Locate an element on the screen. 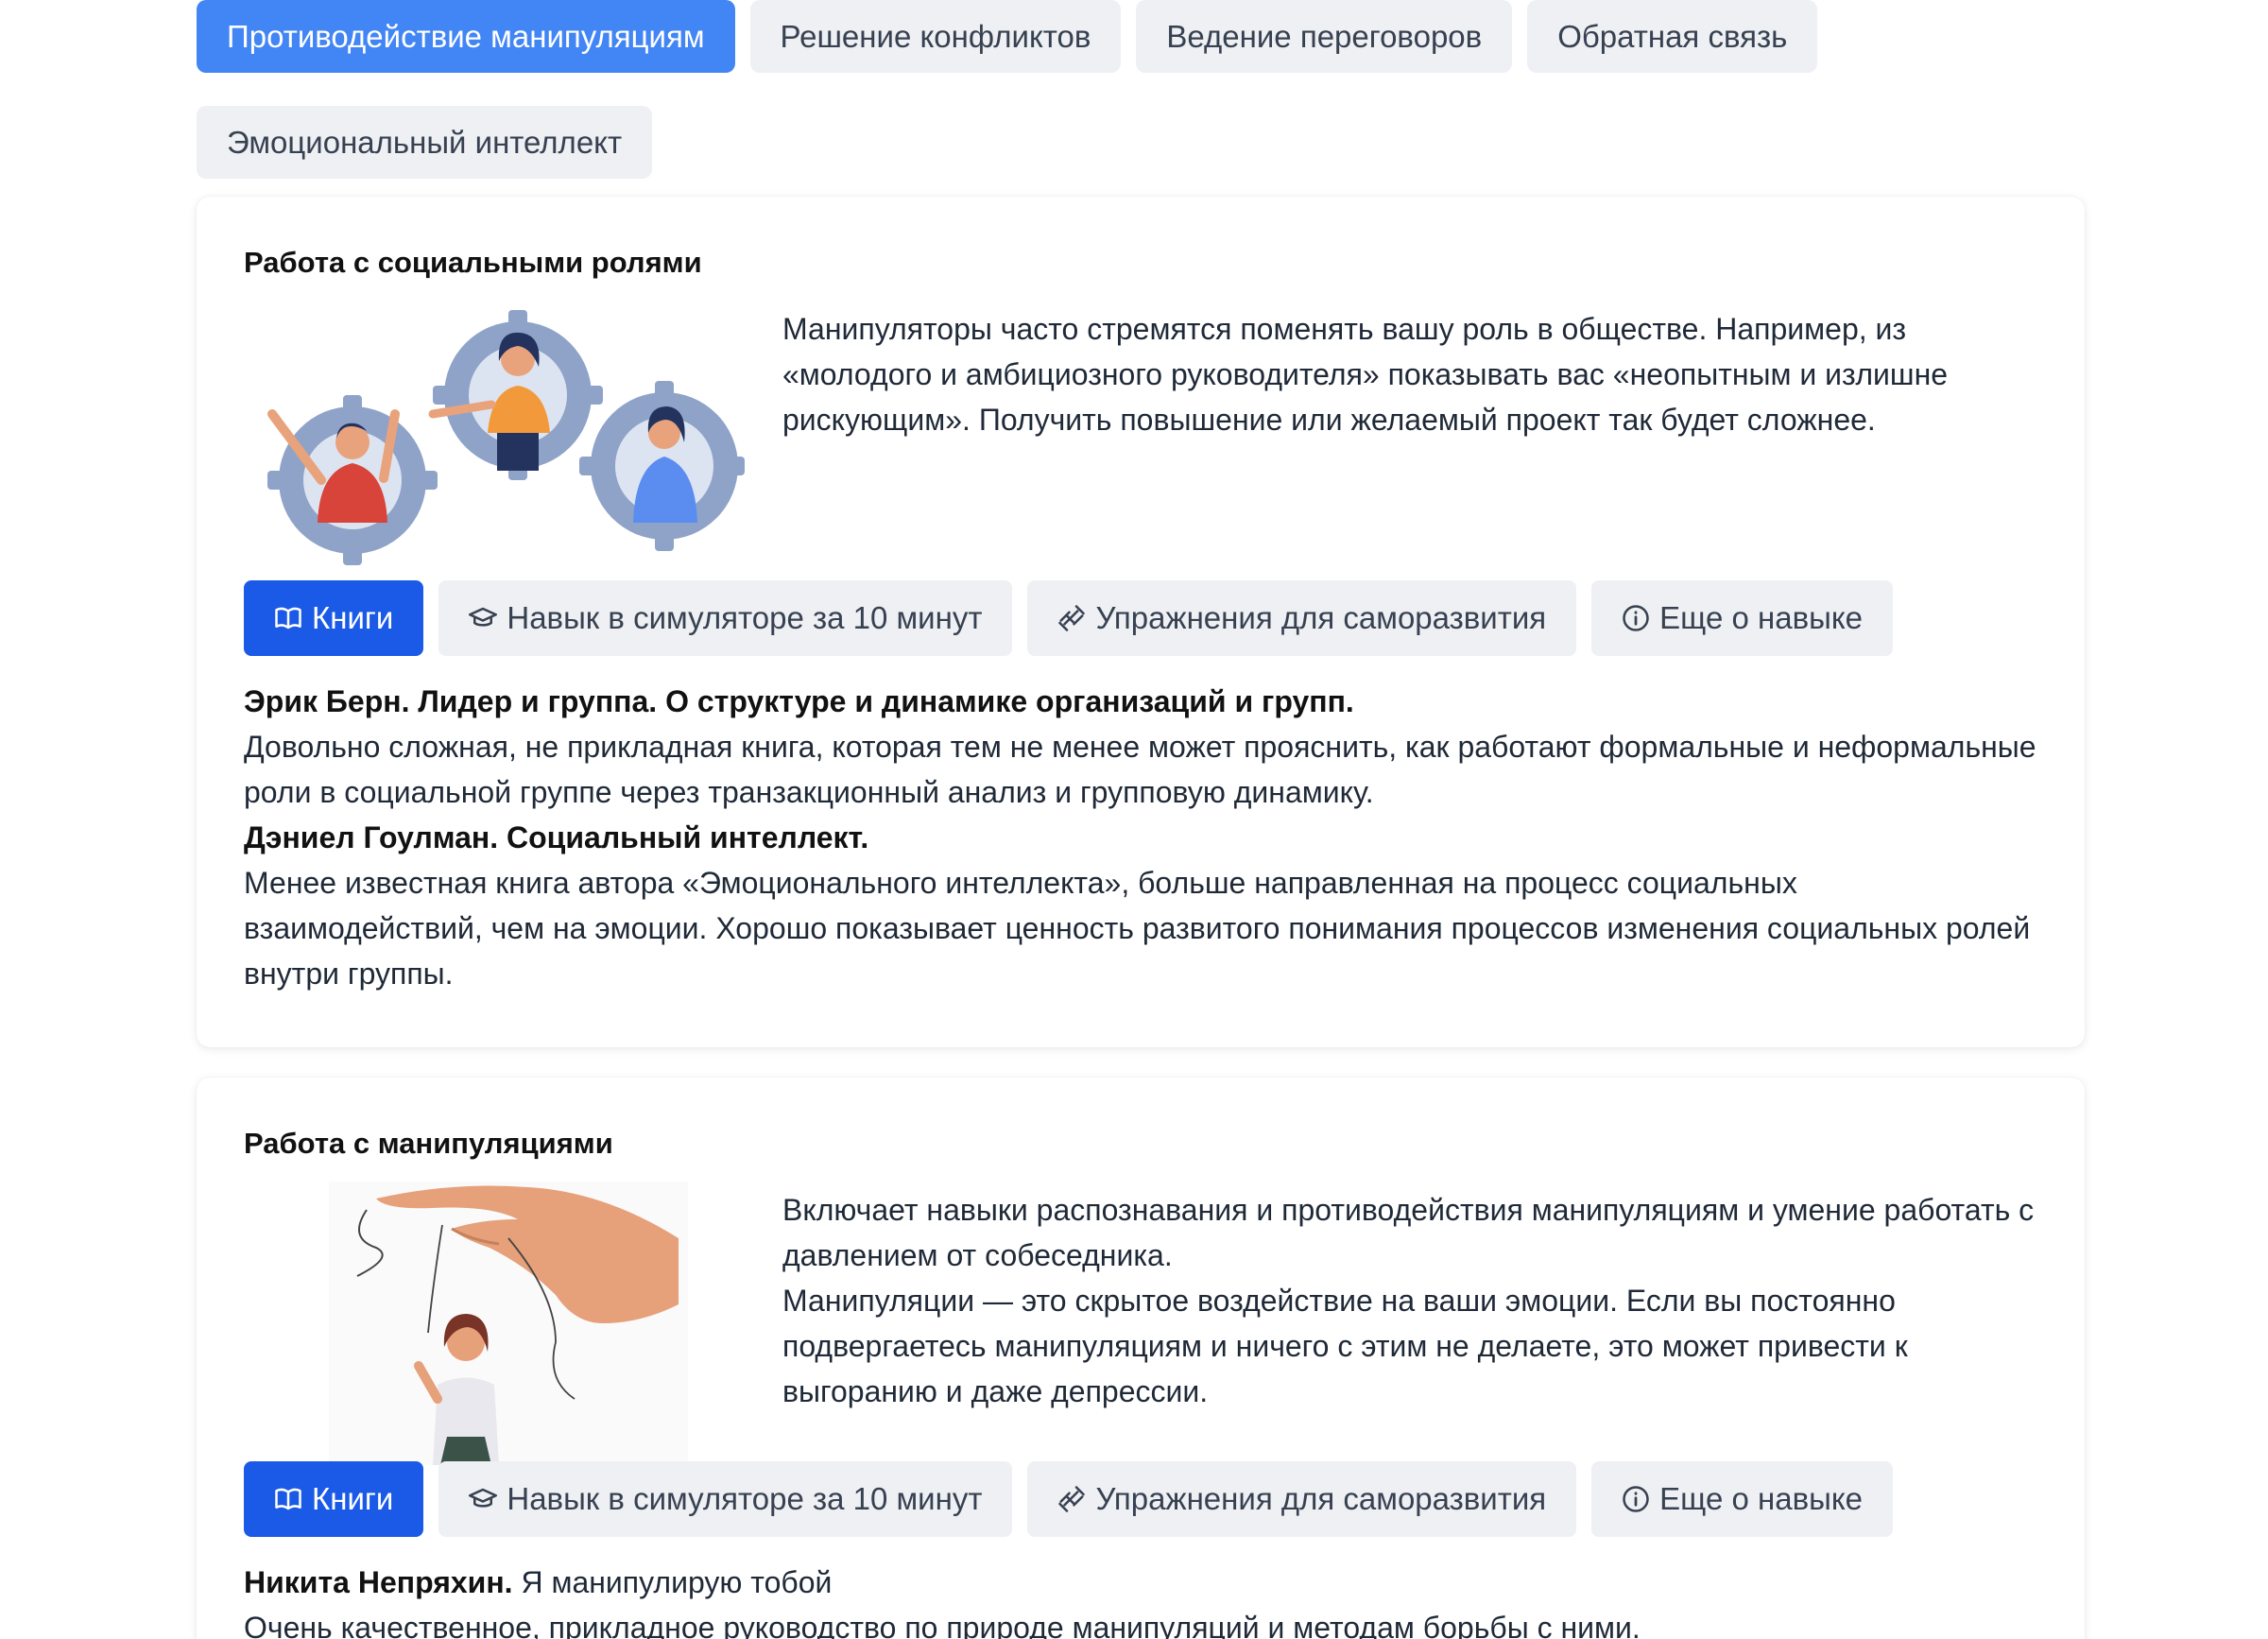  tab-negotiations: Ведение переговоров is located at coordinates (1324, 36).